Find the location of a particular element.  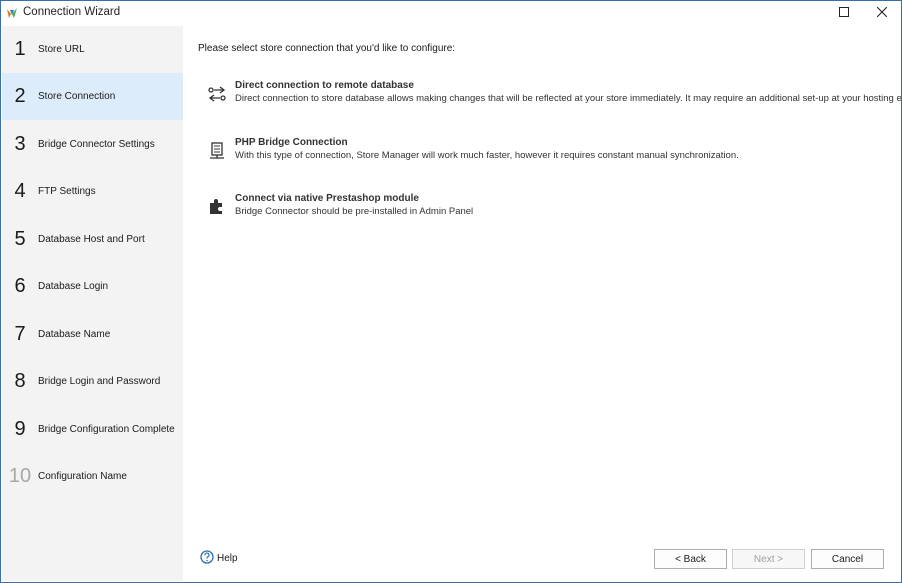

step-number: 2 is located at coordinates (20, 96).